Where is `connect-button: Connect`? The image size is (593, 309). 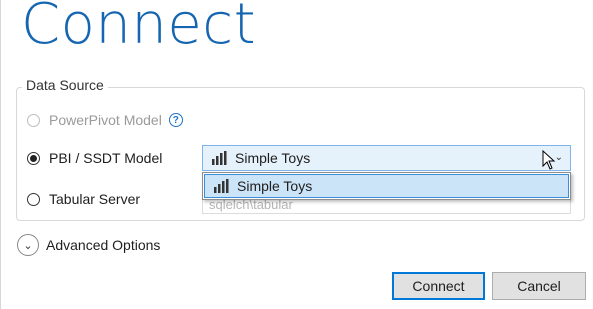
connect-button: Connect is located at coordinates (438, 286).